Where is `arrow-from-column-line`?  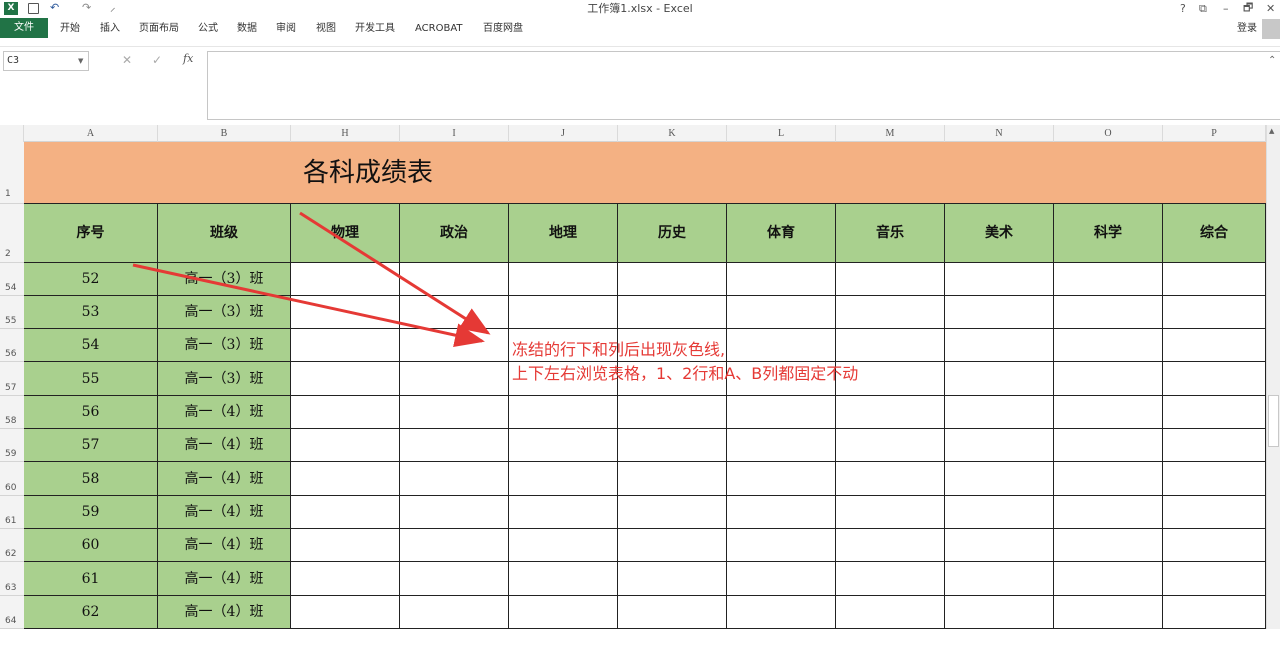 arrow-from-column-line is located at coordinates (308, 305).